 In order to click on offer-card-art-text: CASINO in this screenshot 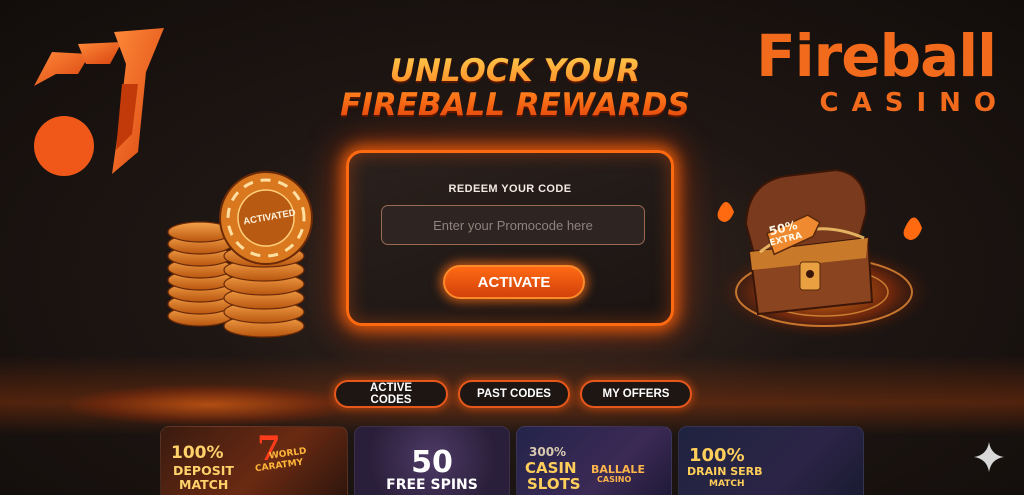, I will do `click(614, 479)`.